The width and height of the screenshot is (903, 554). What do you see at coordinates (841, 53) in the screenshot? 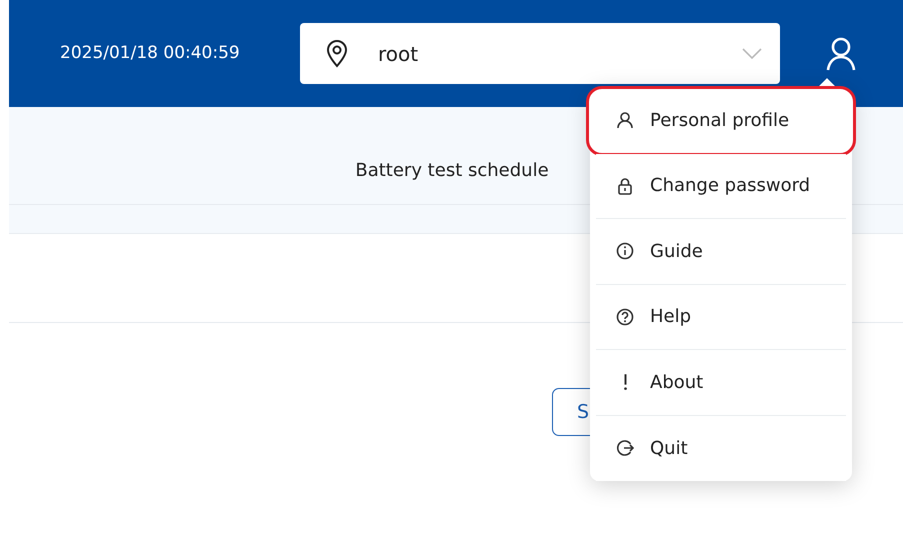
I see `user-icon` at bounding box center [841, 53].